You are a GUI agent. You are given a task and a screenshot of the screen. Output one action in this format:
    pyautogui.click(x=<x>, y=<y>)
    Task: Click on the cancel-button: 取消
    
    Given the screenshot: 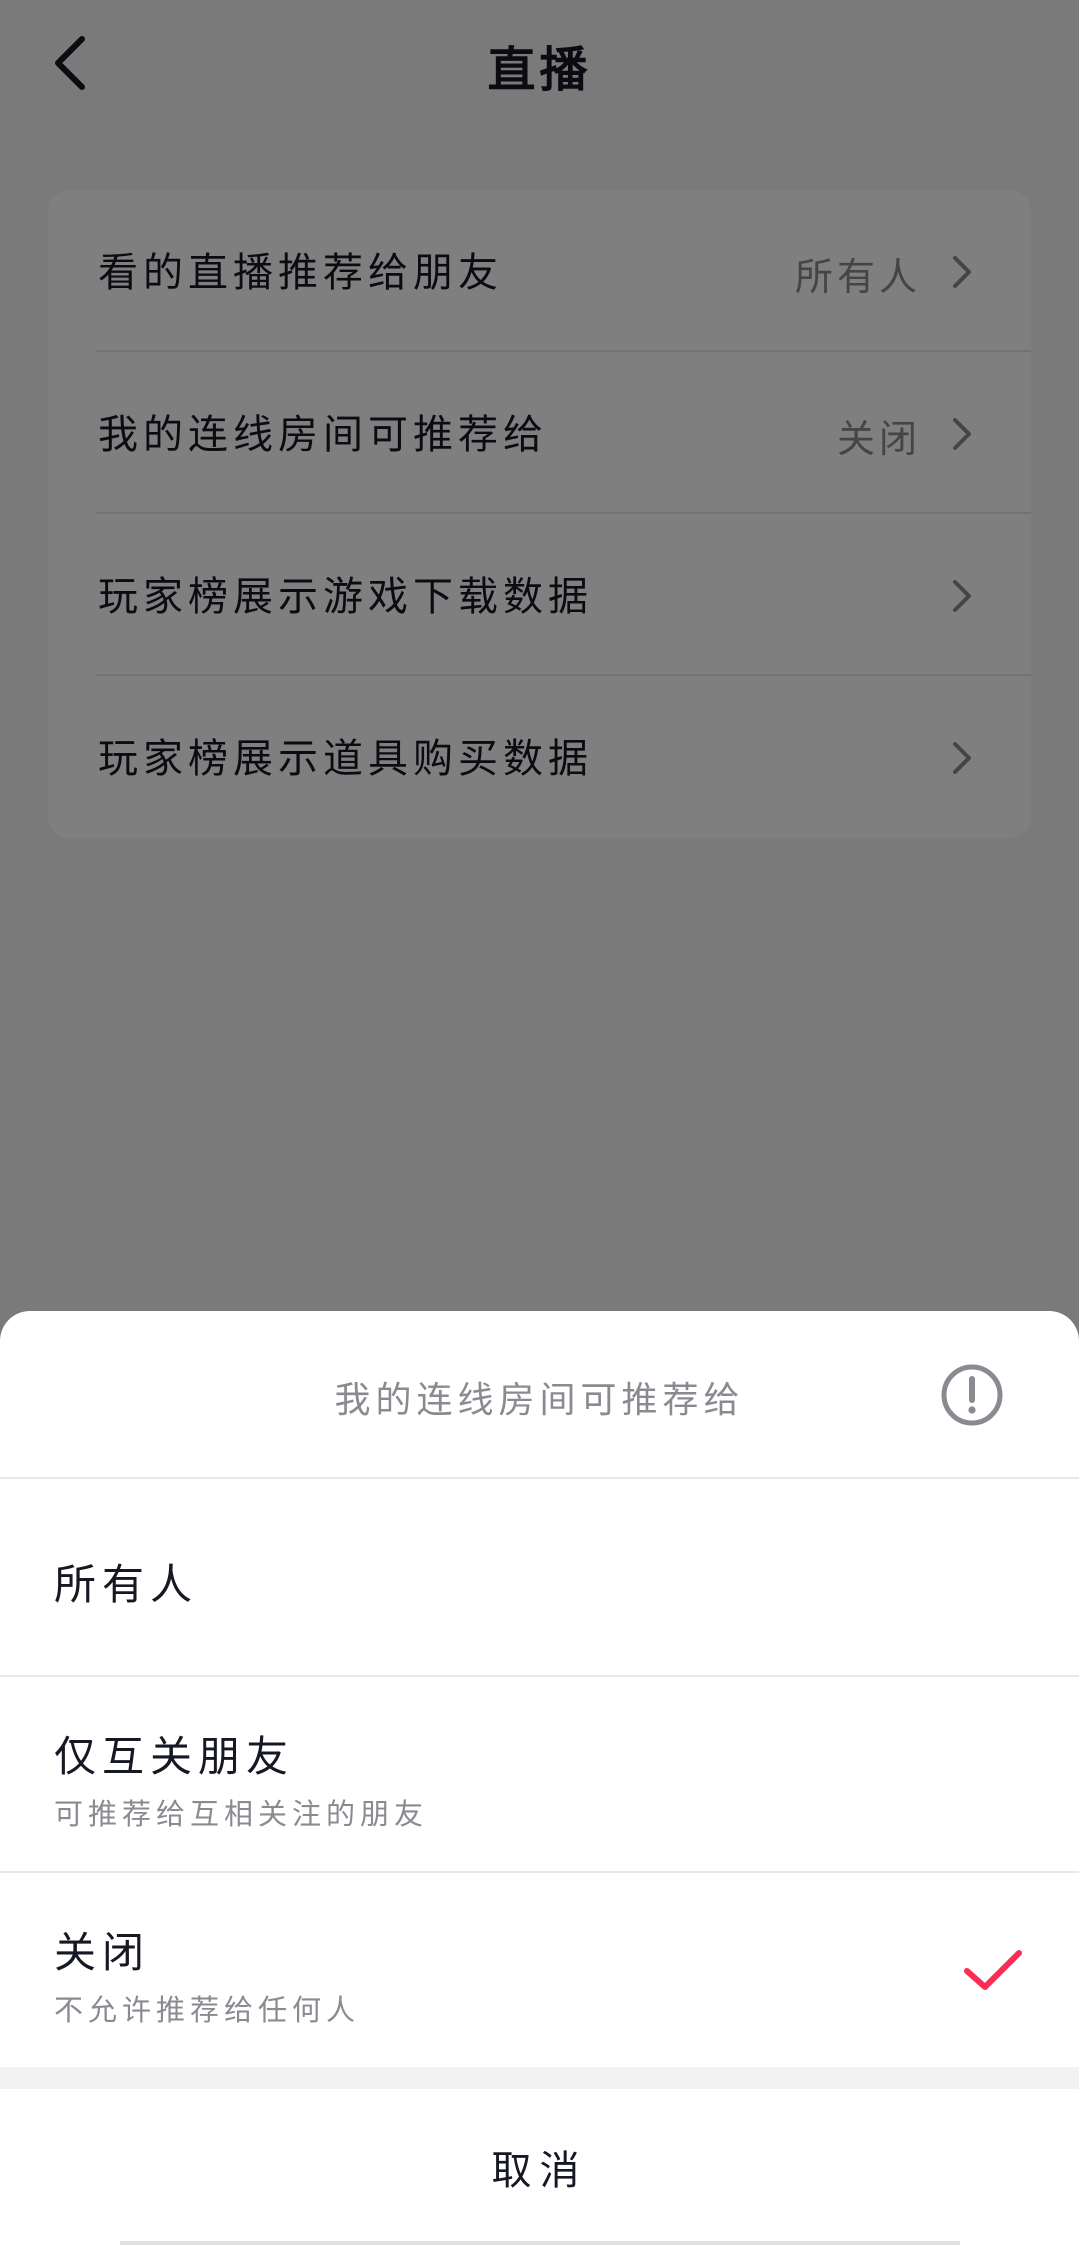 What is the action you would take?
    pyautogui.click(x=539, y=2167)
    